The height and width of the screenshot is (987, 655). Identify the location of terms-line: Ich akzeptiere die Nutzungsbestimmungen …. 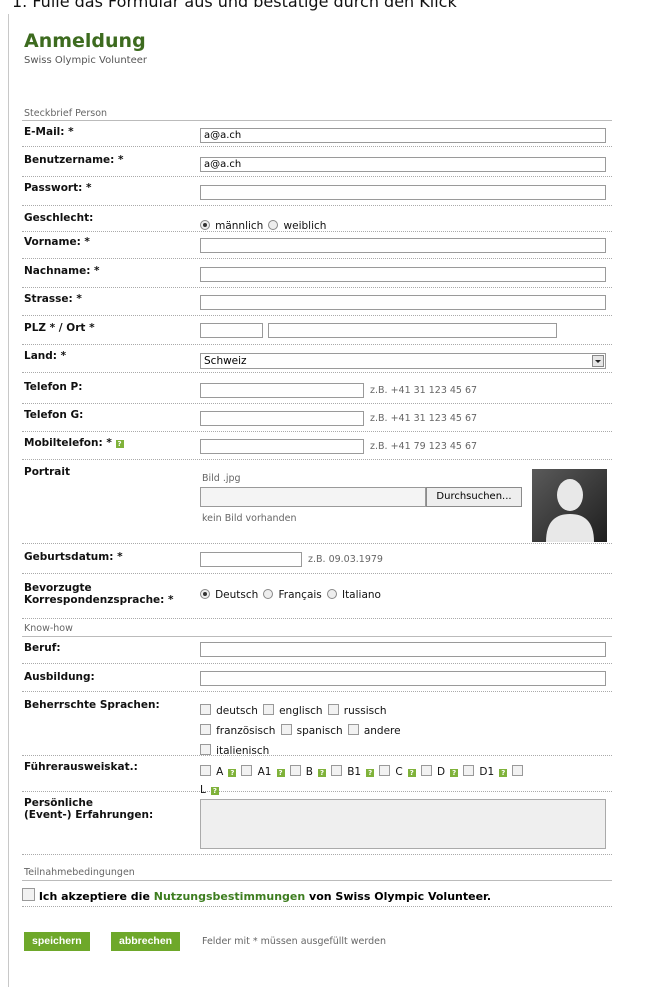
(256, 895).